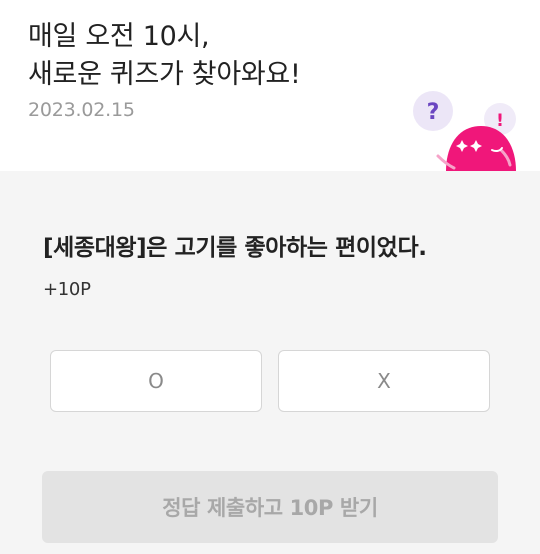 The image size is (540, 554). Describe the element at coordinates (270, 507) in the screenshot. I see `submit-answer-button: 정답 제출하고 10P 받기` at that location.